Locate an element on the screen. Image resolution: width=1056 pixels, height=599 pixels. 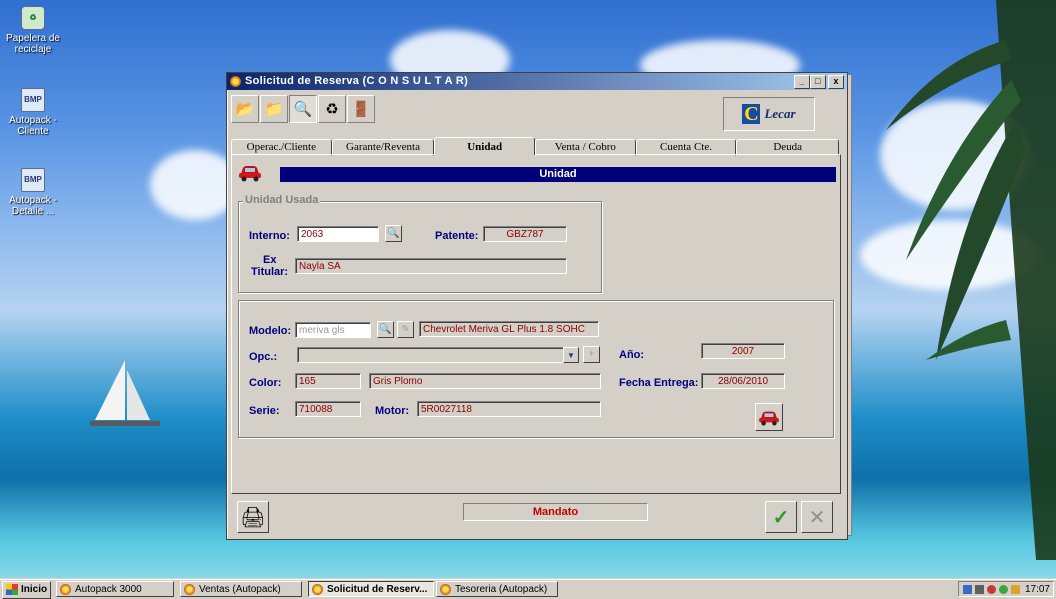
new-button: 📂 is located at coordinates (245, 109).